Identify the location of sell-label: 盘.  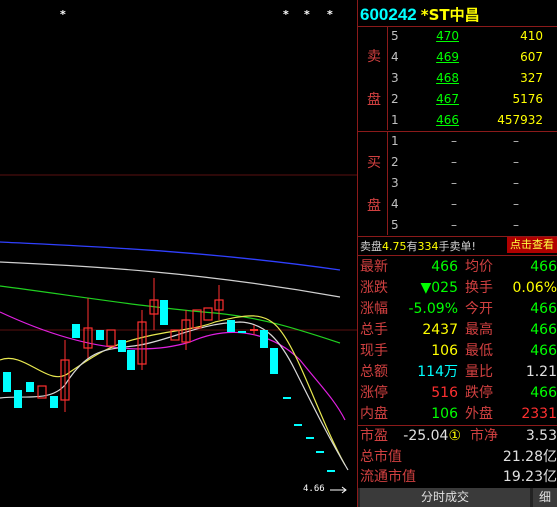
(374, 100).